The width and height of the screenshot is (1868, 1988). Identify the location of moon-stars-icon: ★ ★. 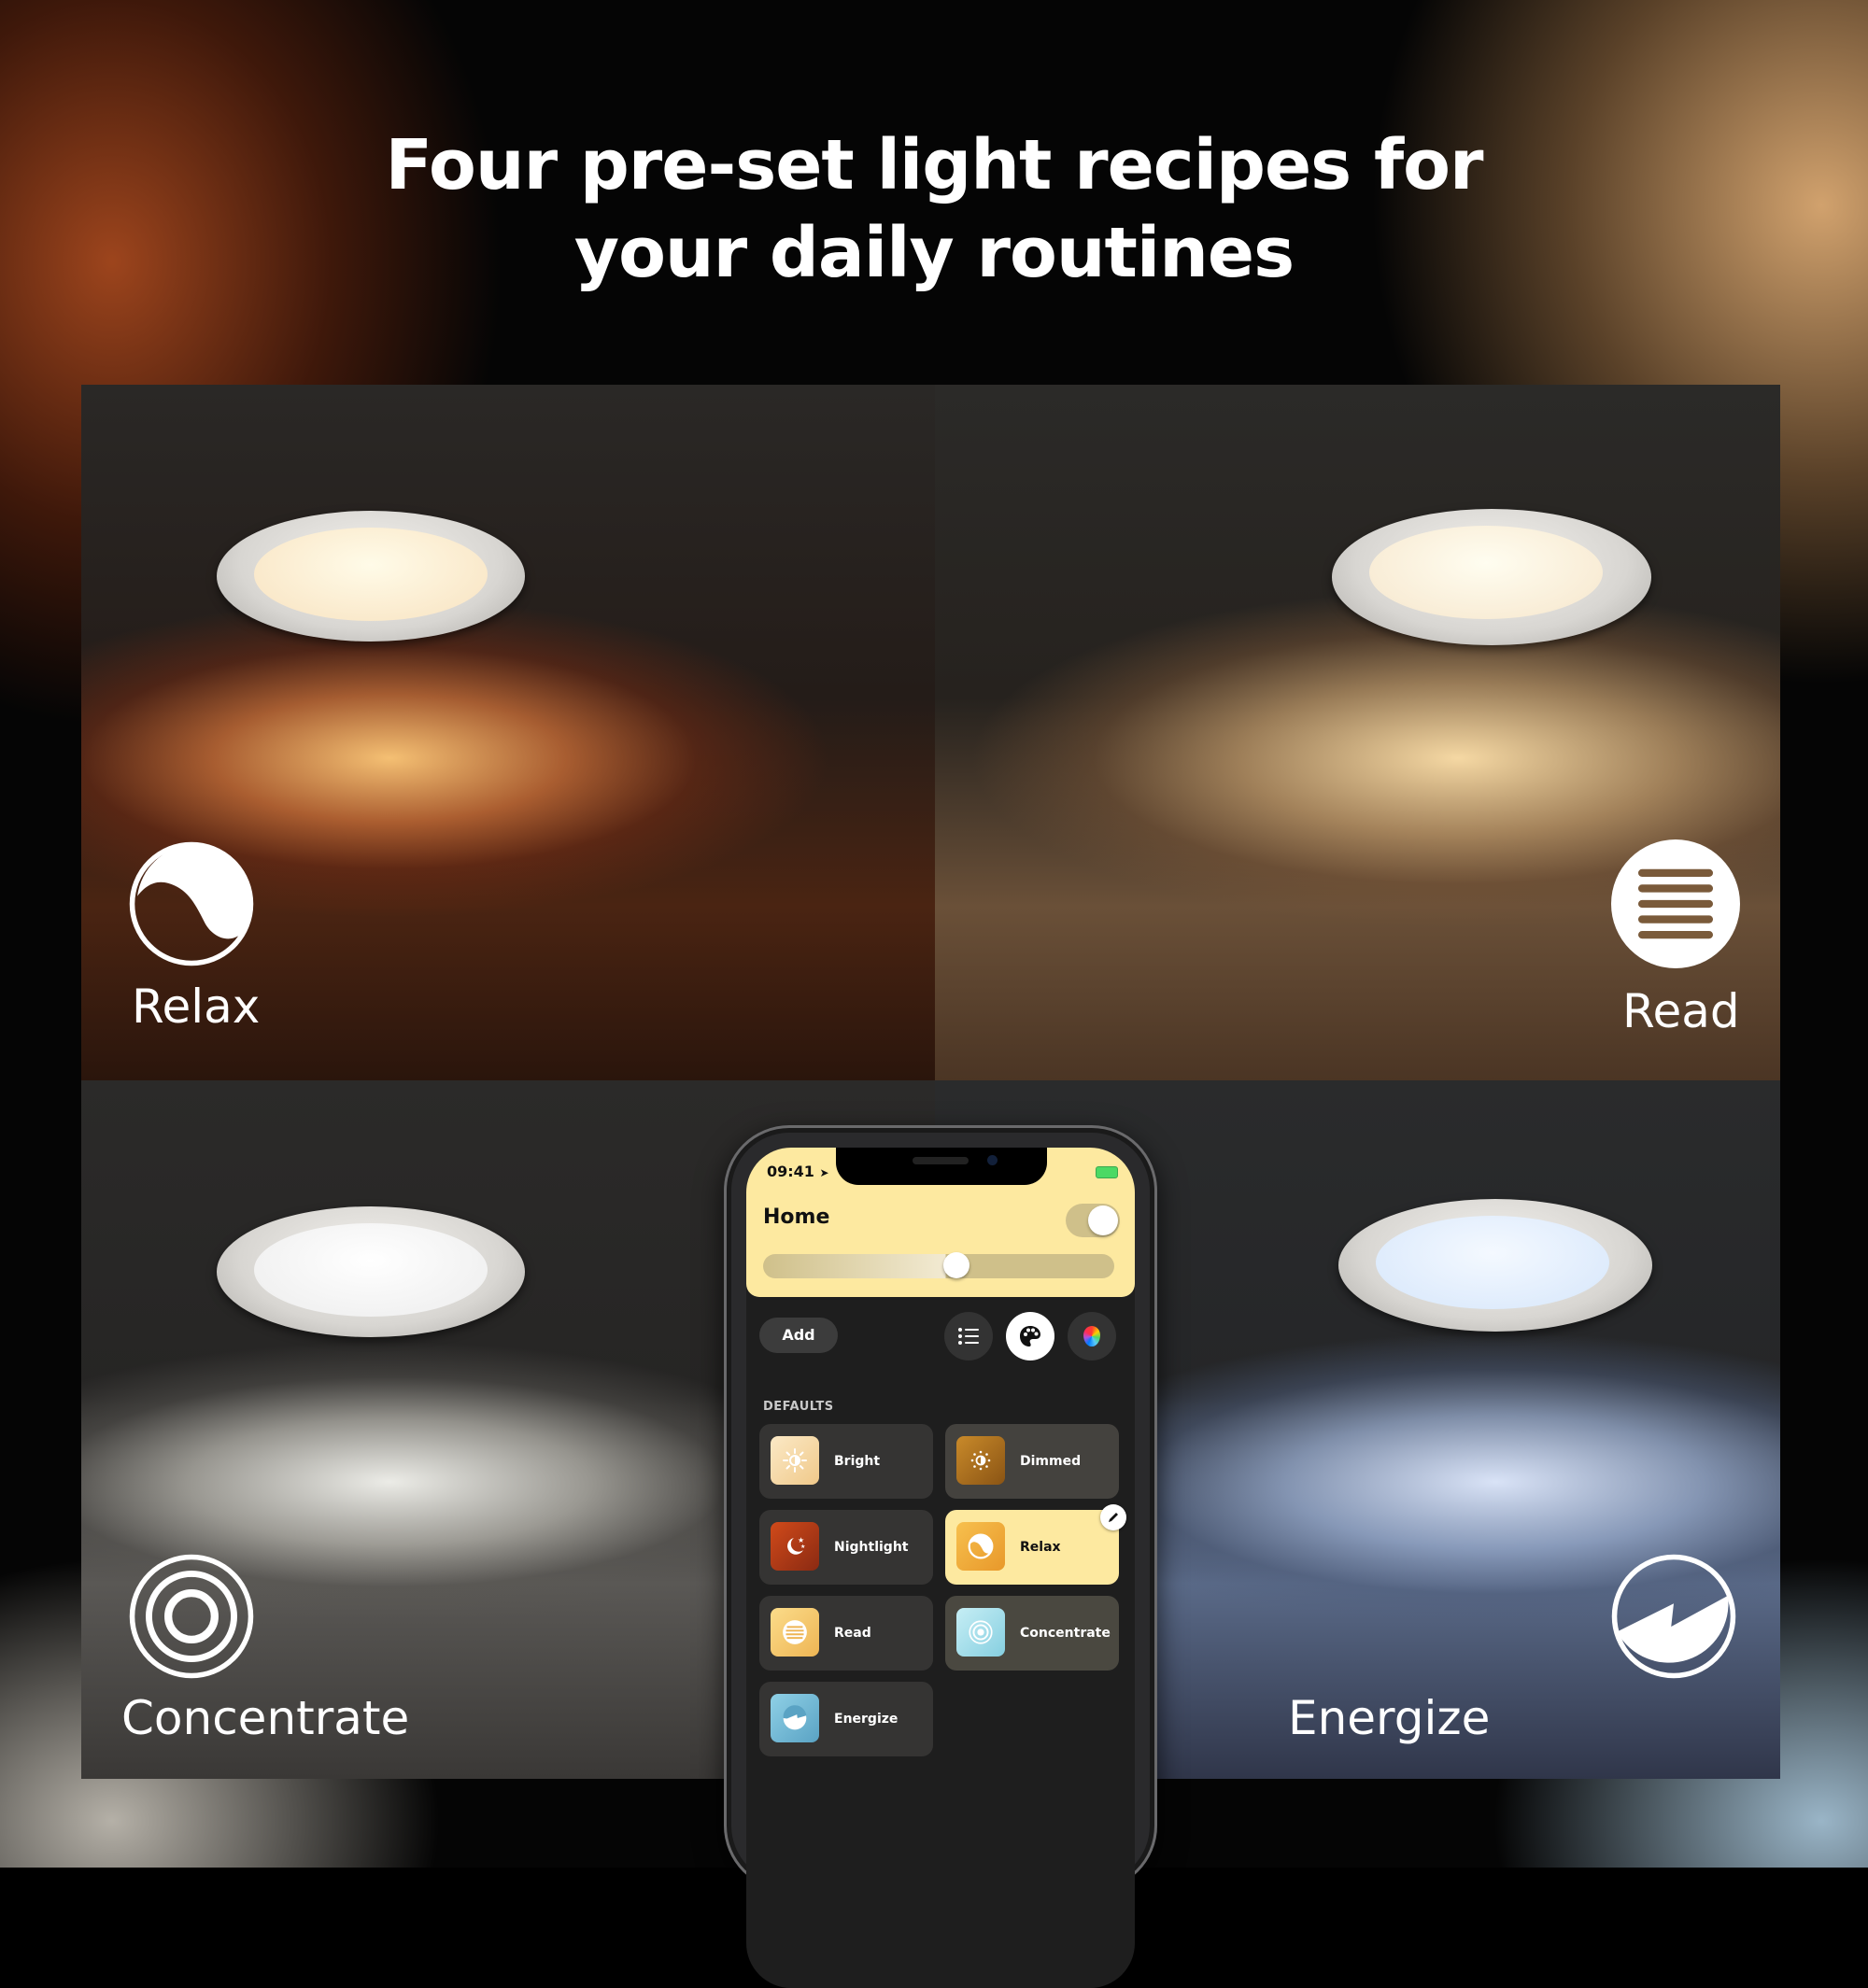
(795, 1546).